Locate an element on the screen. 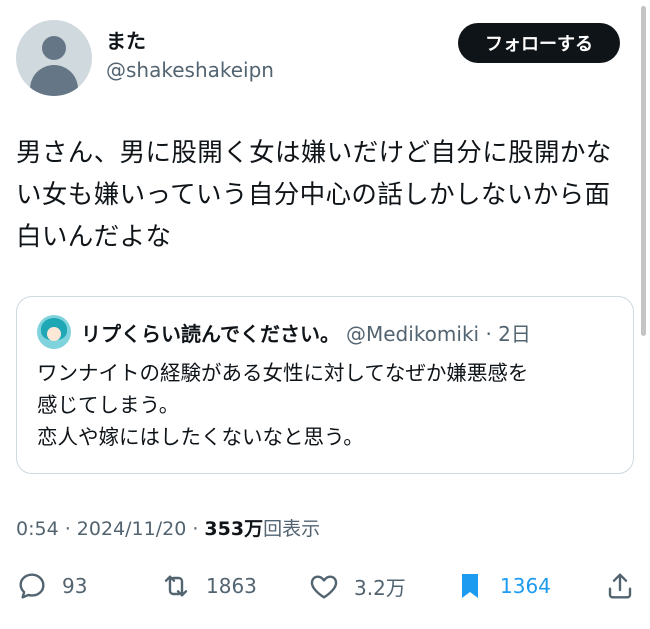 The height and width of the screenshot is (629, 650). tweet-text-line: い女も嫌いっていう自分中心の話しかしないから面 is located at coordinates (313, 195).